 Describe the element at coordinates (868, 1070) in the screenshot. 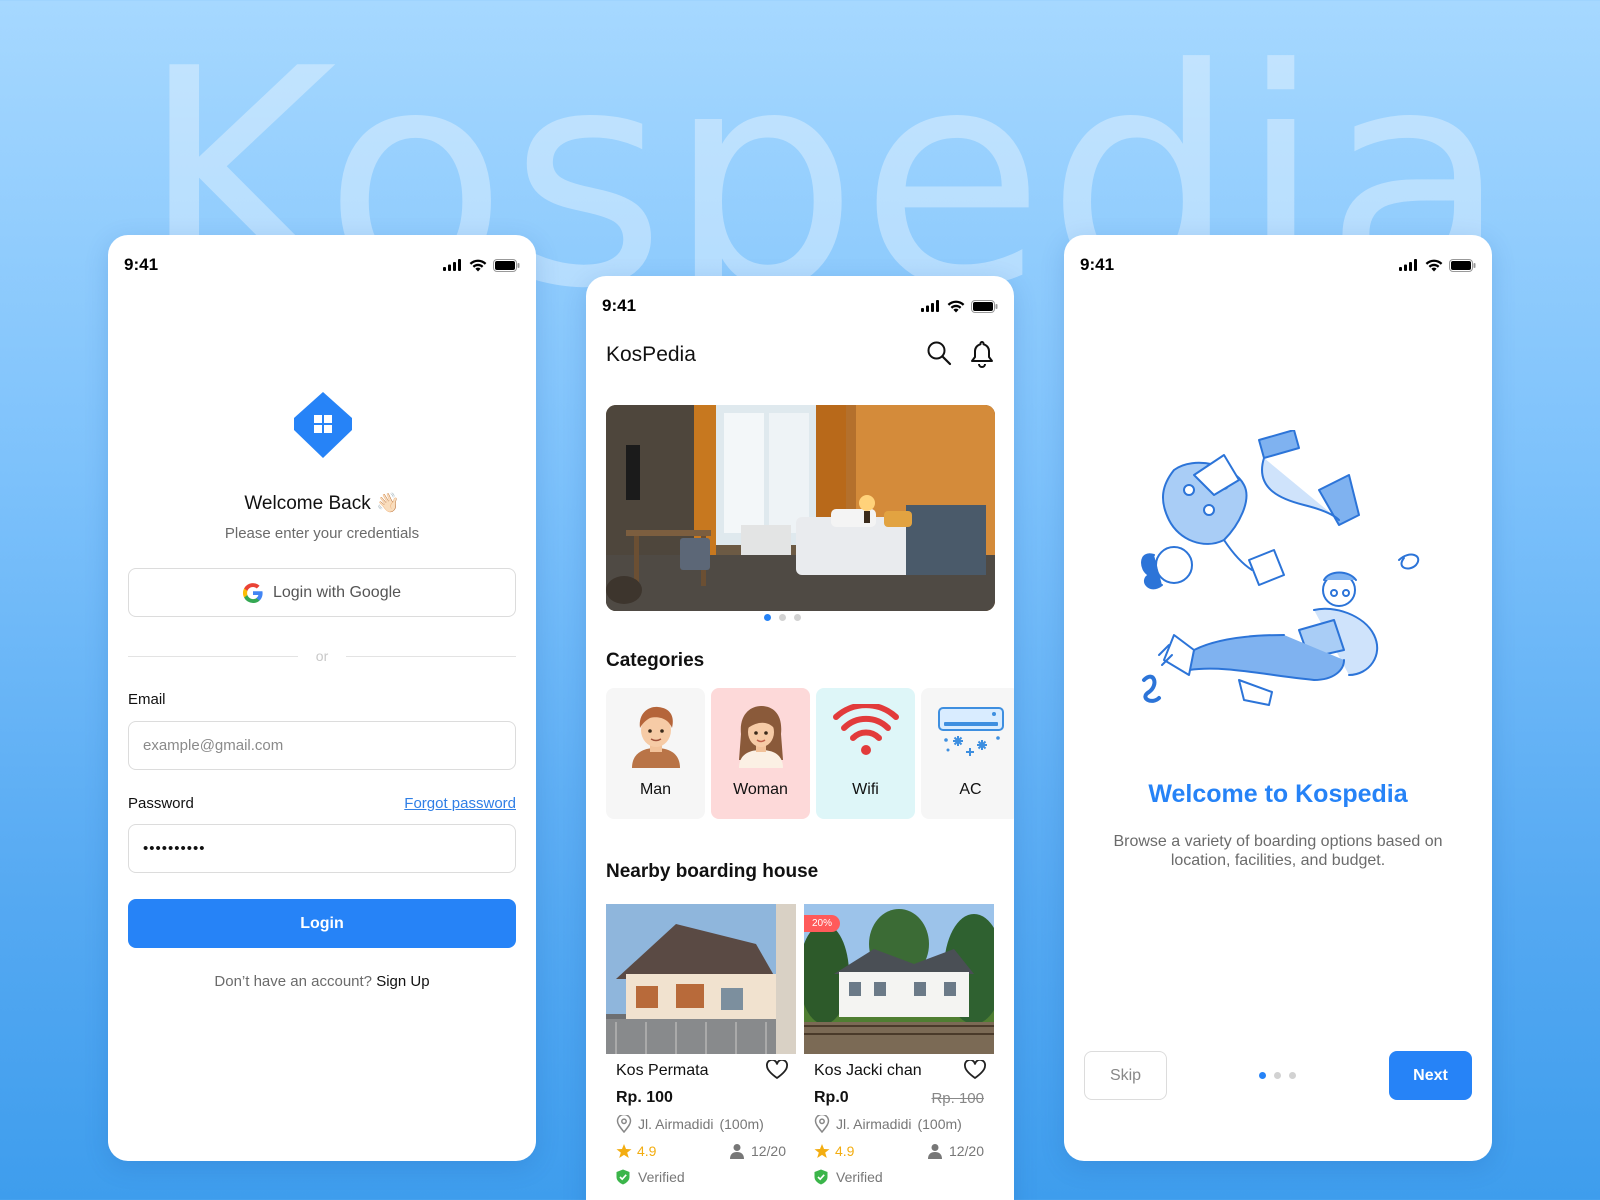

I see `listing-name: Kos Jacki chan` at that location.